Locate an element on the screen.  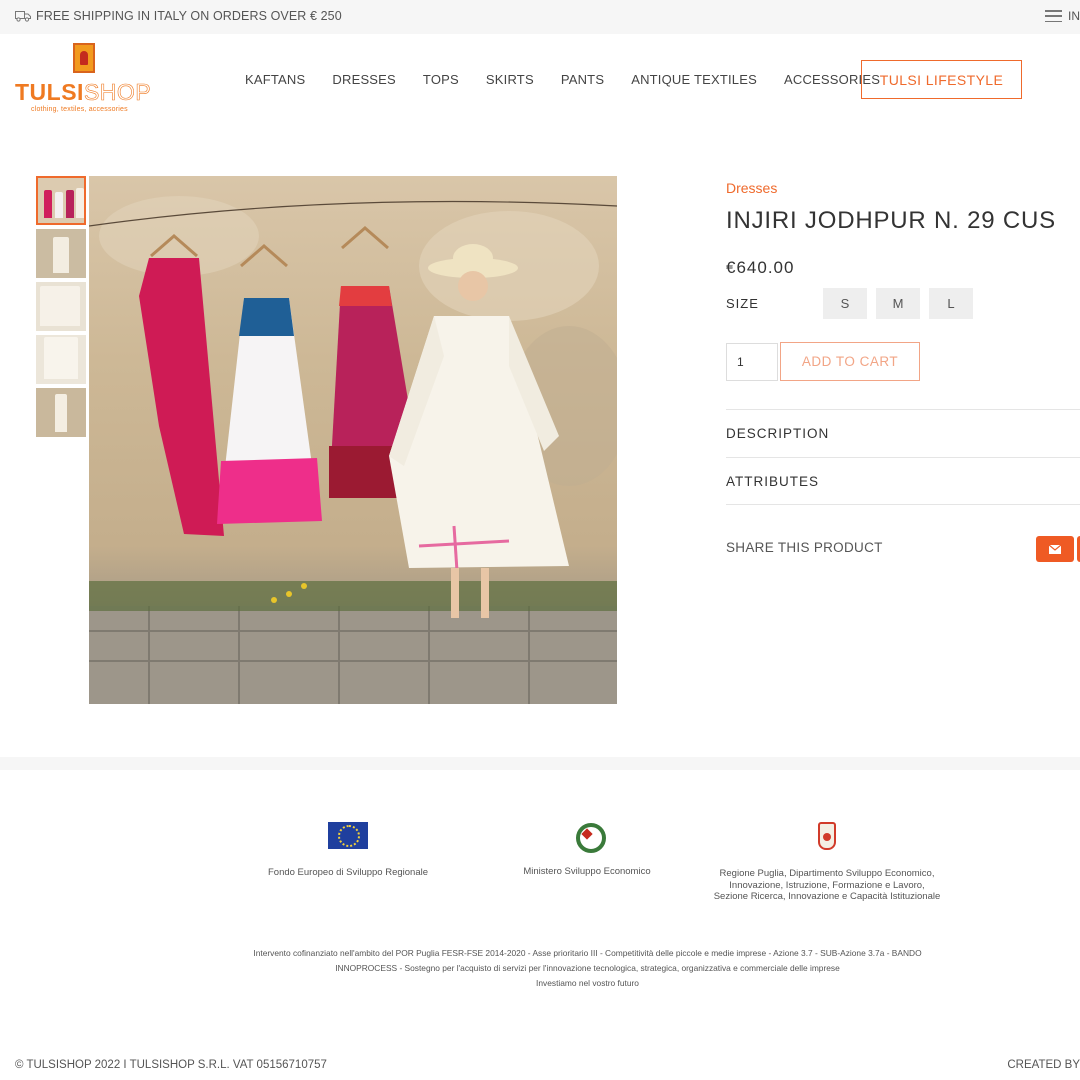
attributes-accordion: ATTRIBUTES is located at coordinates (903, 481).